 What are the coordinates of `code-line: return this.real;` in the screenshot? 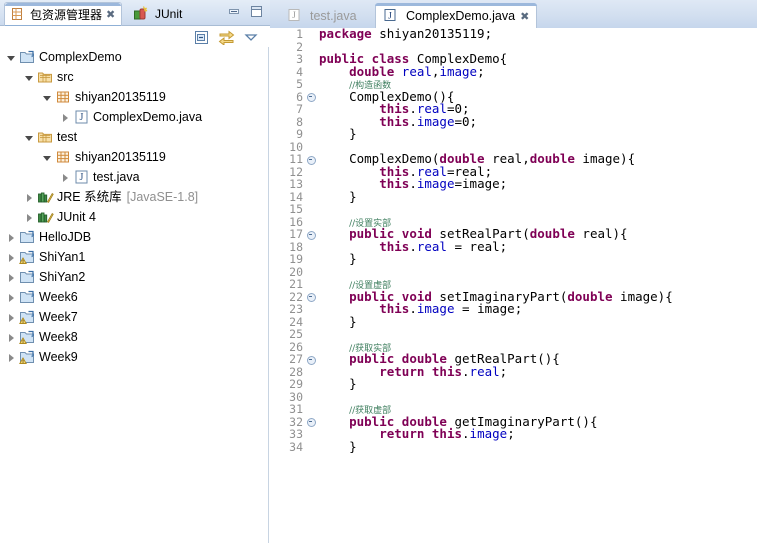 It's located at (538, 371).